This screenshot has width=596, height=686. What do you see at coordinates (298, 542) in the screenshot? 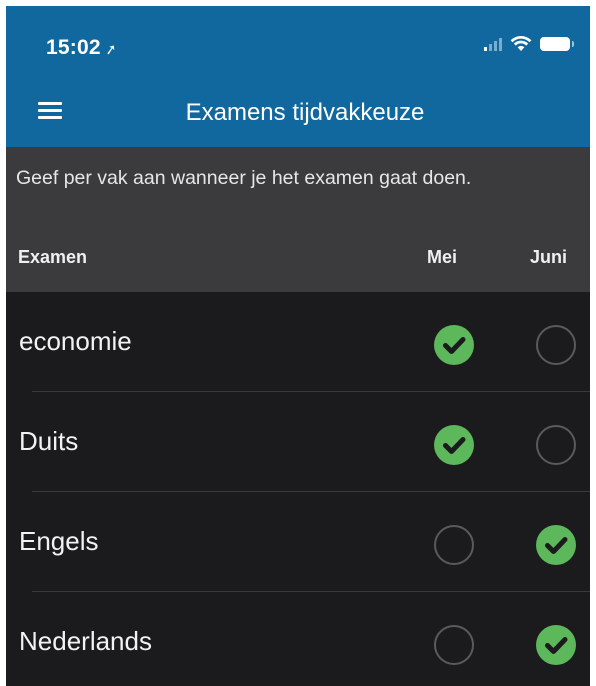
I see `exam-row: Engels` at bounding box center [298, 542].